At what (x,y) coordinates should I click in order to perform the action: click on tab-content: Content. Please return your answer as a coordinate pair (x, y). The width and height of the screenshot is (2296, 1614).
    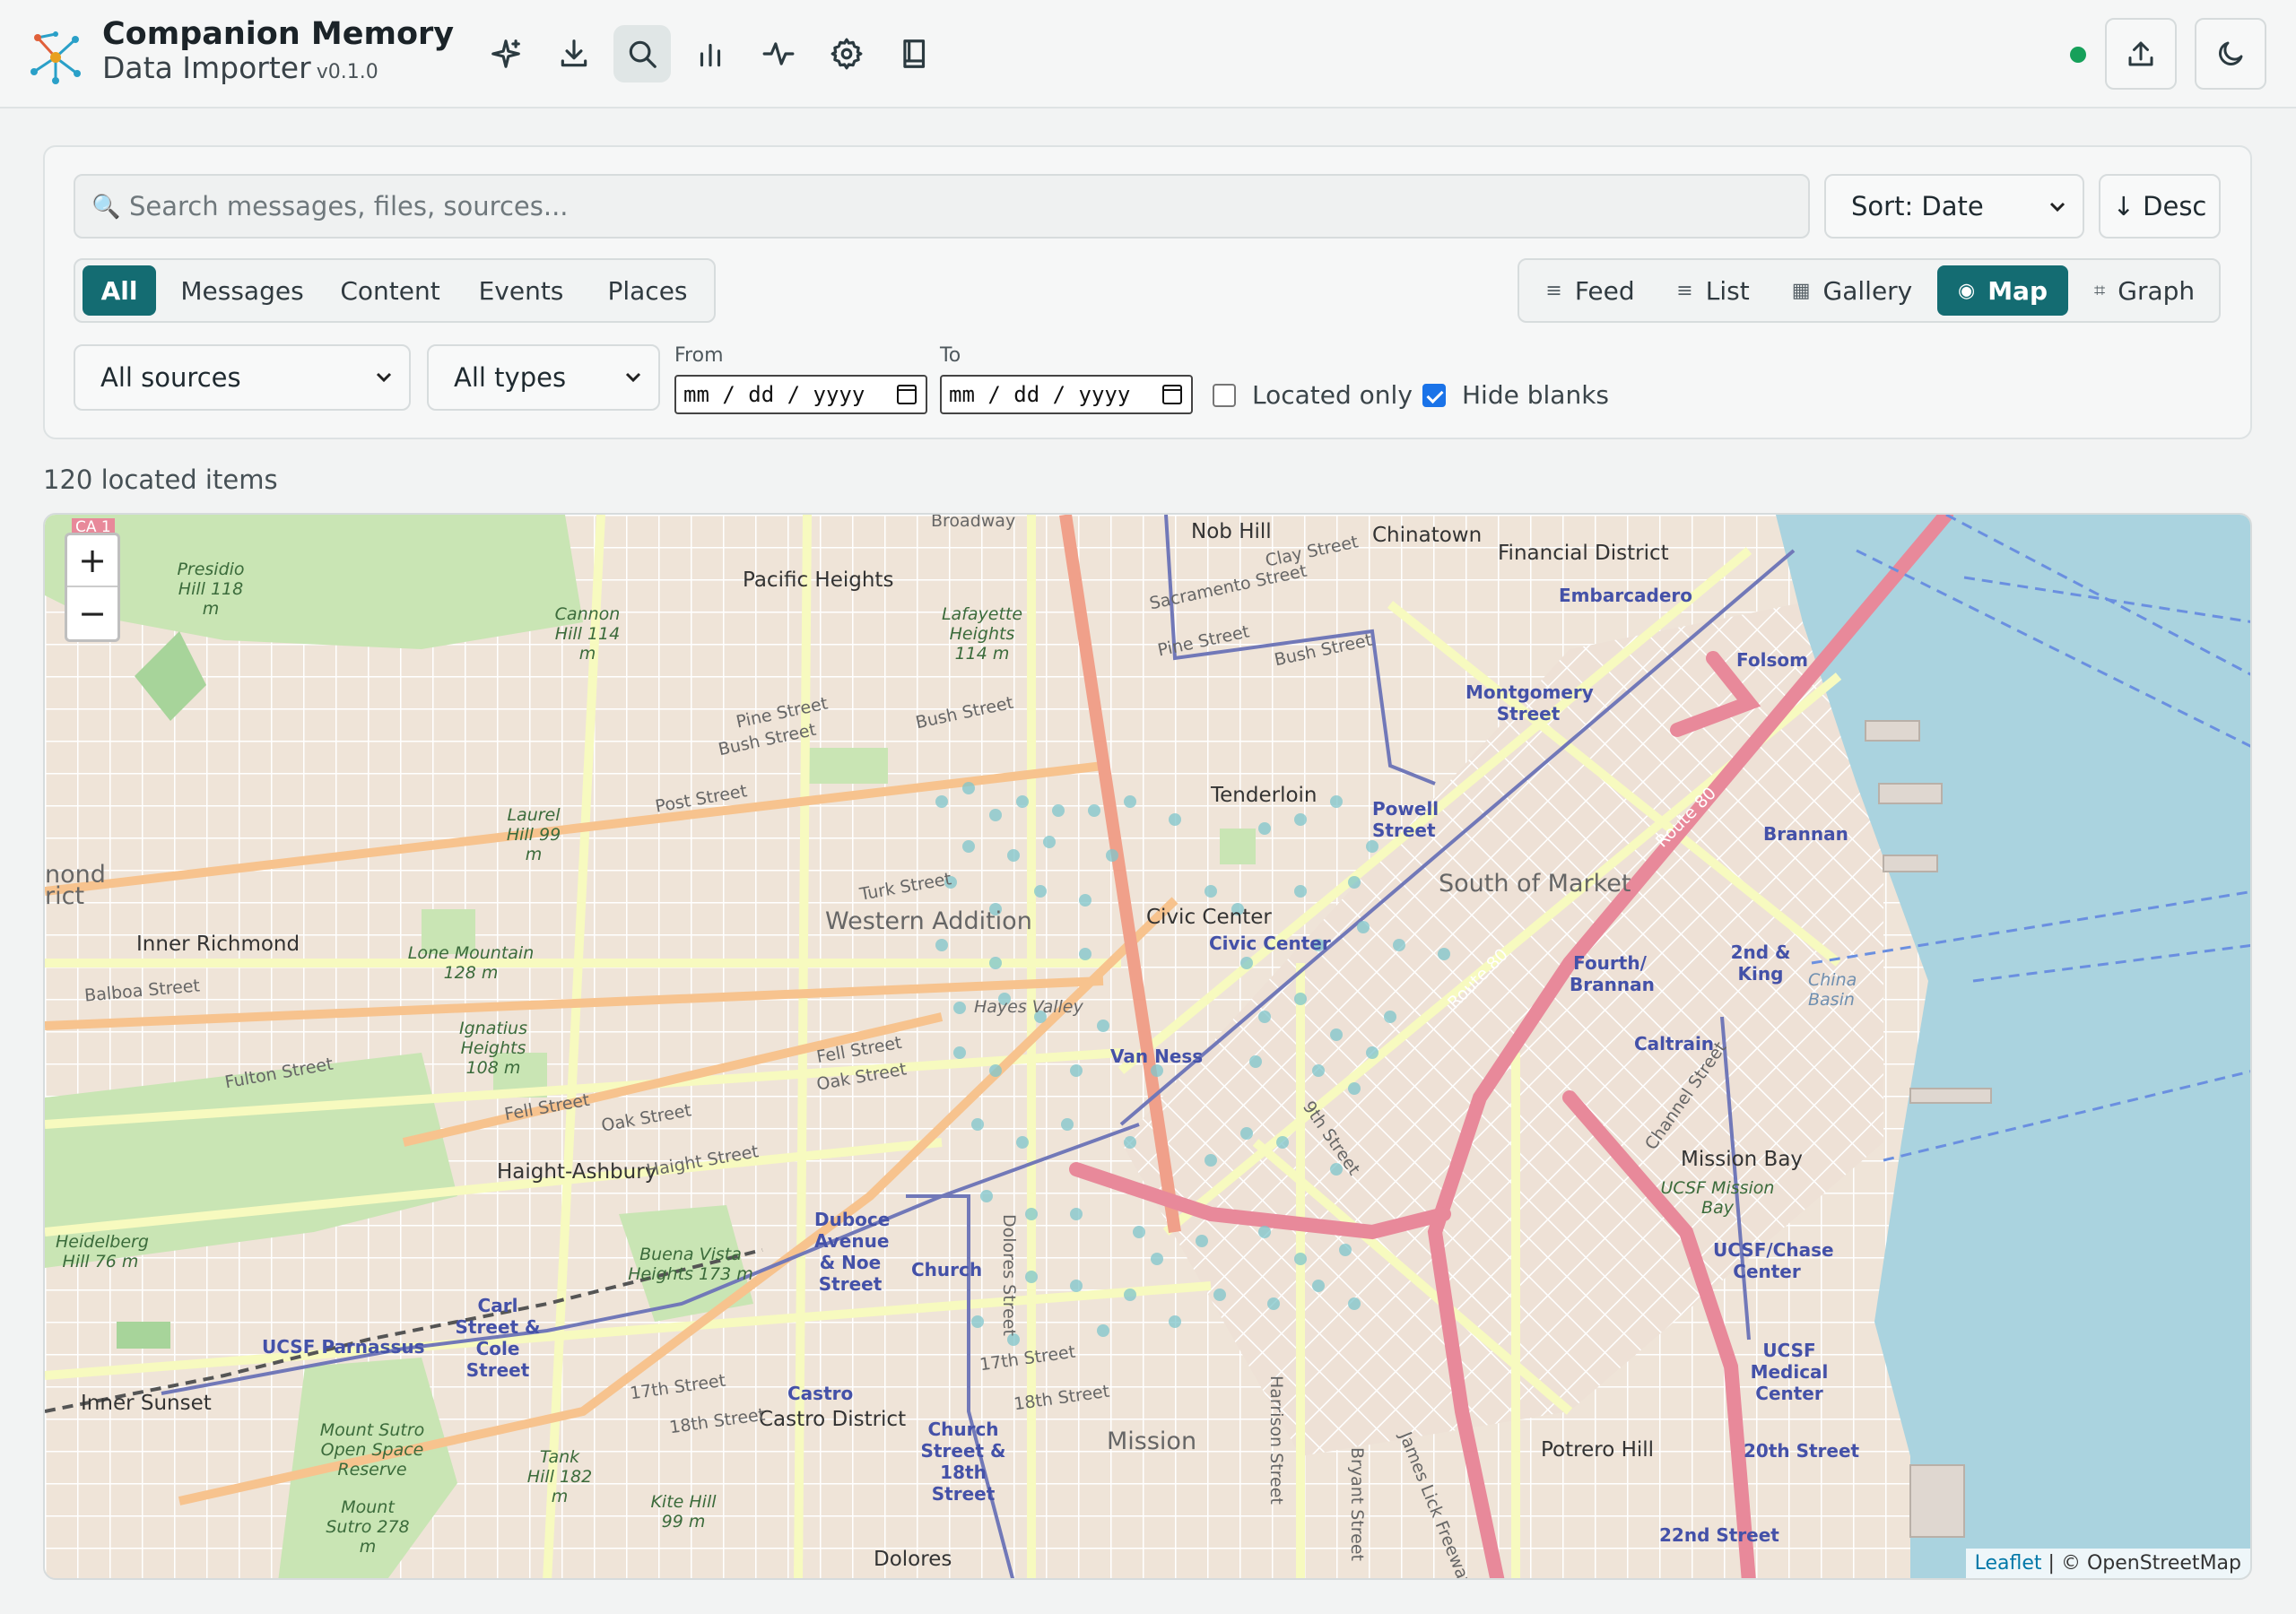
    Looking at the image, I should click on (390, 290).